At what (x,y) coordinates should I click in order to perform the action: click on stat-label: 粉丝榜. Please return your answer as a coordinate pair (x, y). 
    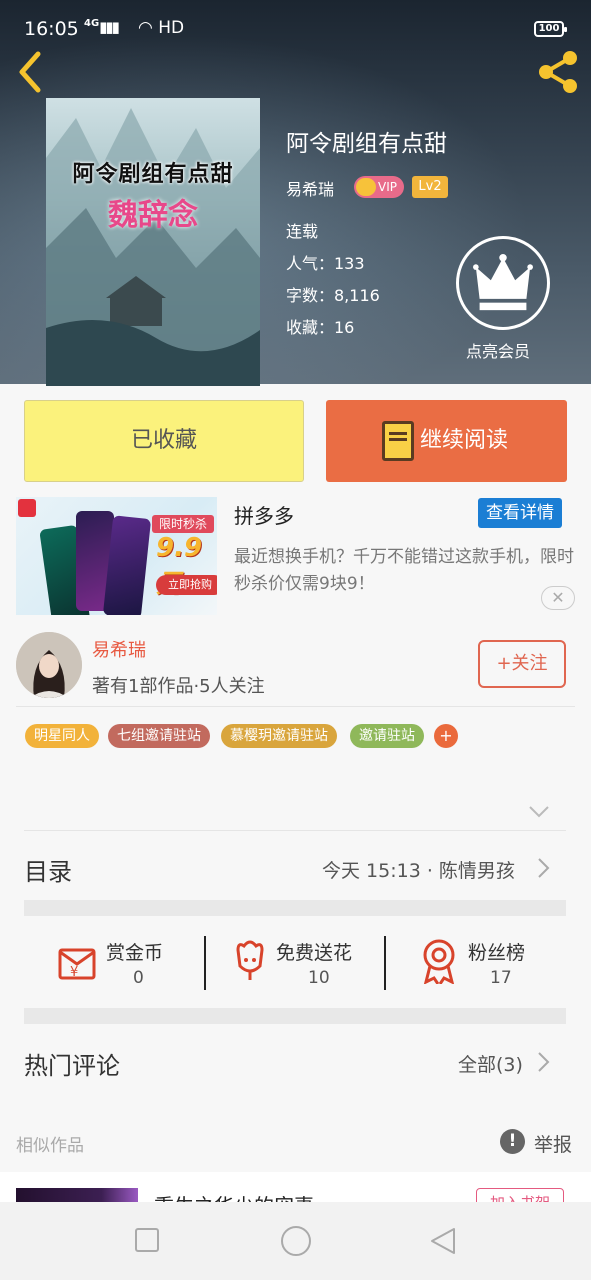
    Looking at the image, I should click on (497, 953).